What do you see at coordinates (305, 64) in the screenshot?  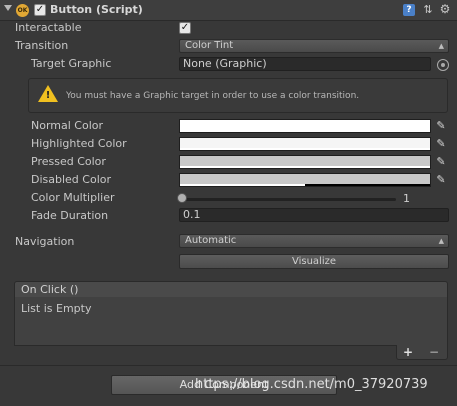 I see `target-graphic-field: None (Graphic)` at bounding box center [305, 64].